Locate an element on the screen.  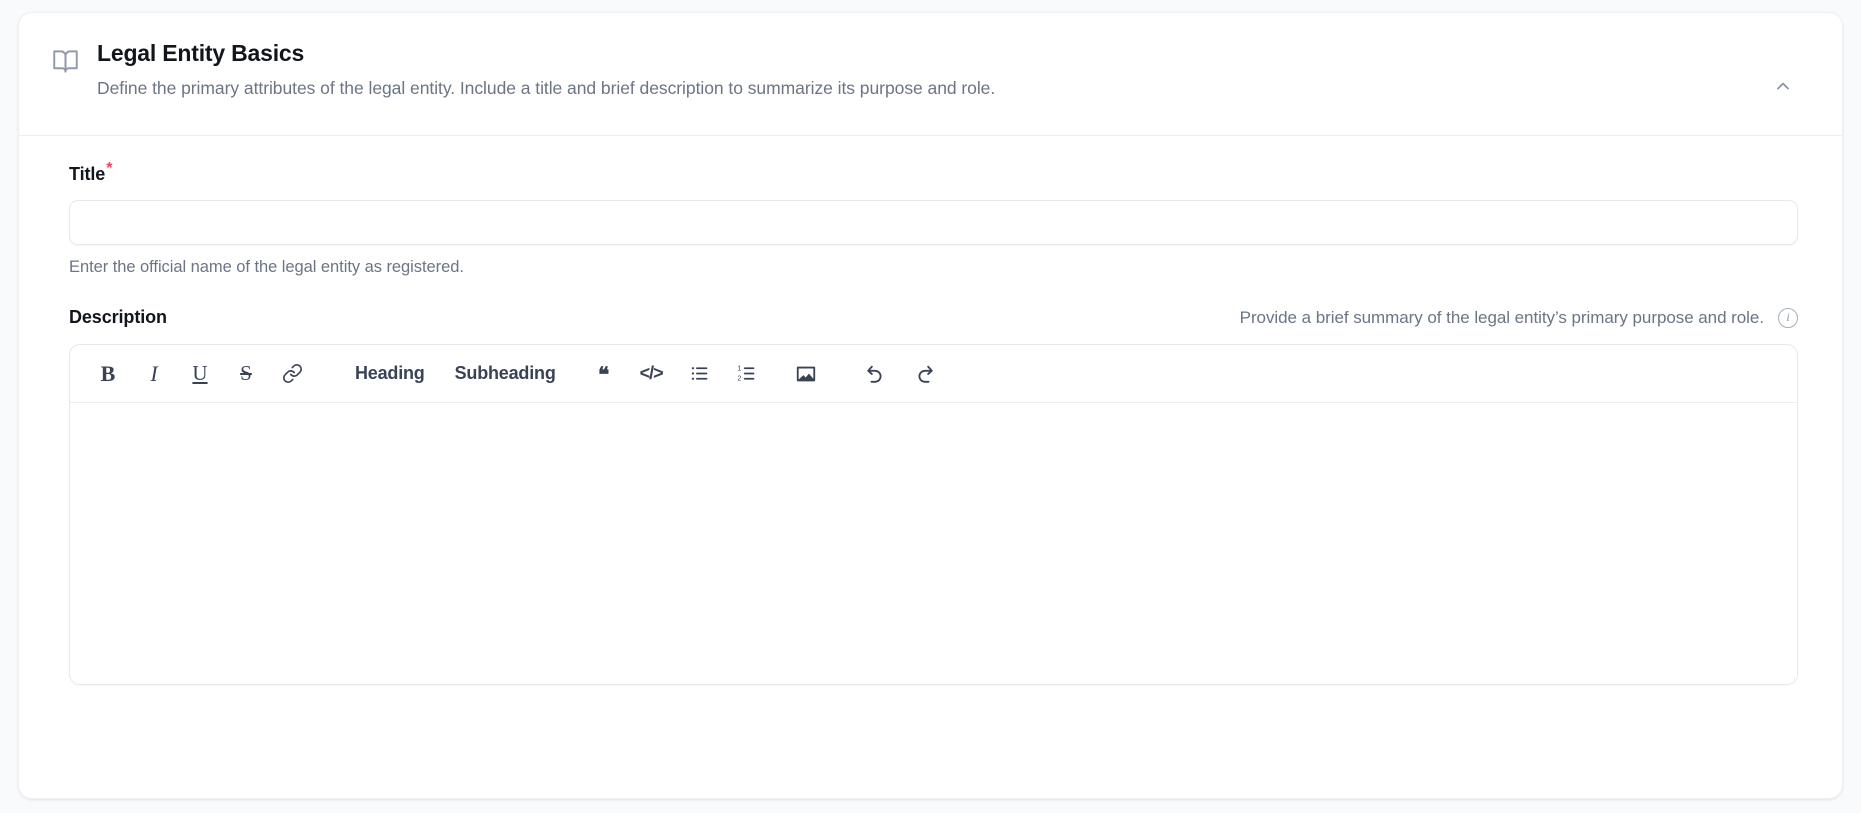
subheading-button: Subheading is located at coordinates (505, 374).